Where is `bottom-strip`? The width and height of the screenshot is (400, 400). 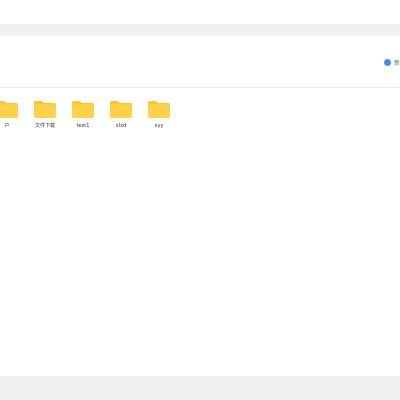
bottom-strip is located at coordinates (200, 388).